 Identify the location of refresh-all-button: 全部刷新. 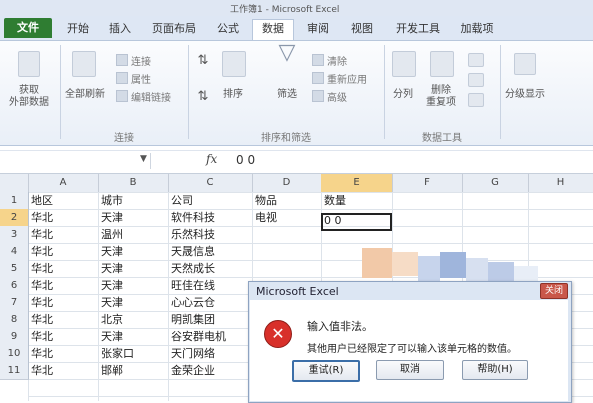
(85, 95).